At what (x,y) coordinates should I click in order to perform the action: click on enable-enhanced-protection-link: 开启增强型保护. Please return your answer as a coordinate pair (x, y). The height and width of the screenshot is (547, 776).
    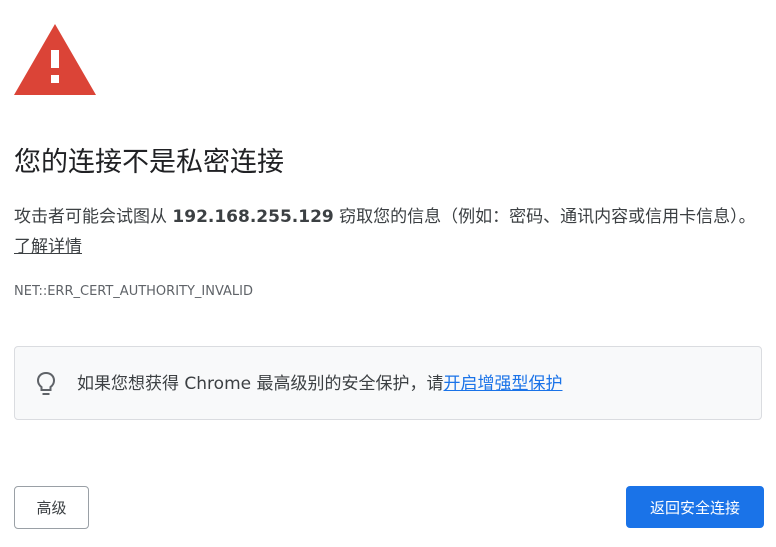
    Looking at the image, I should click on (503, 384).